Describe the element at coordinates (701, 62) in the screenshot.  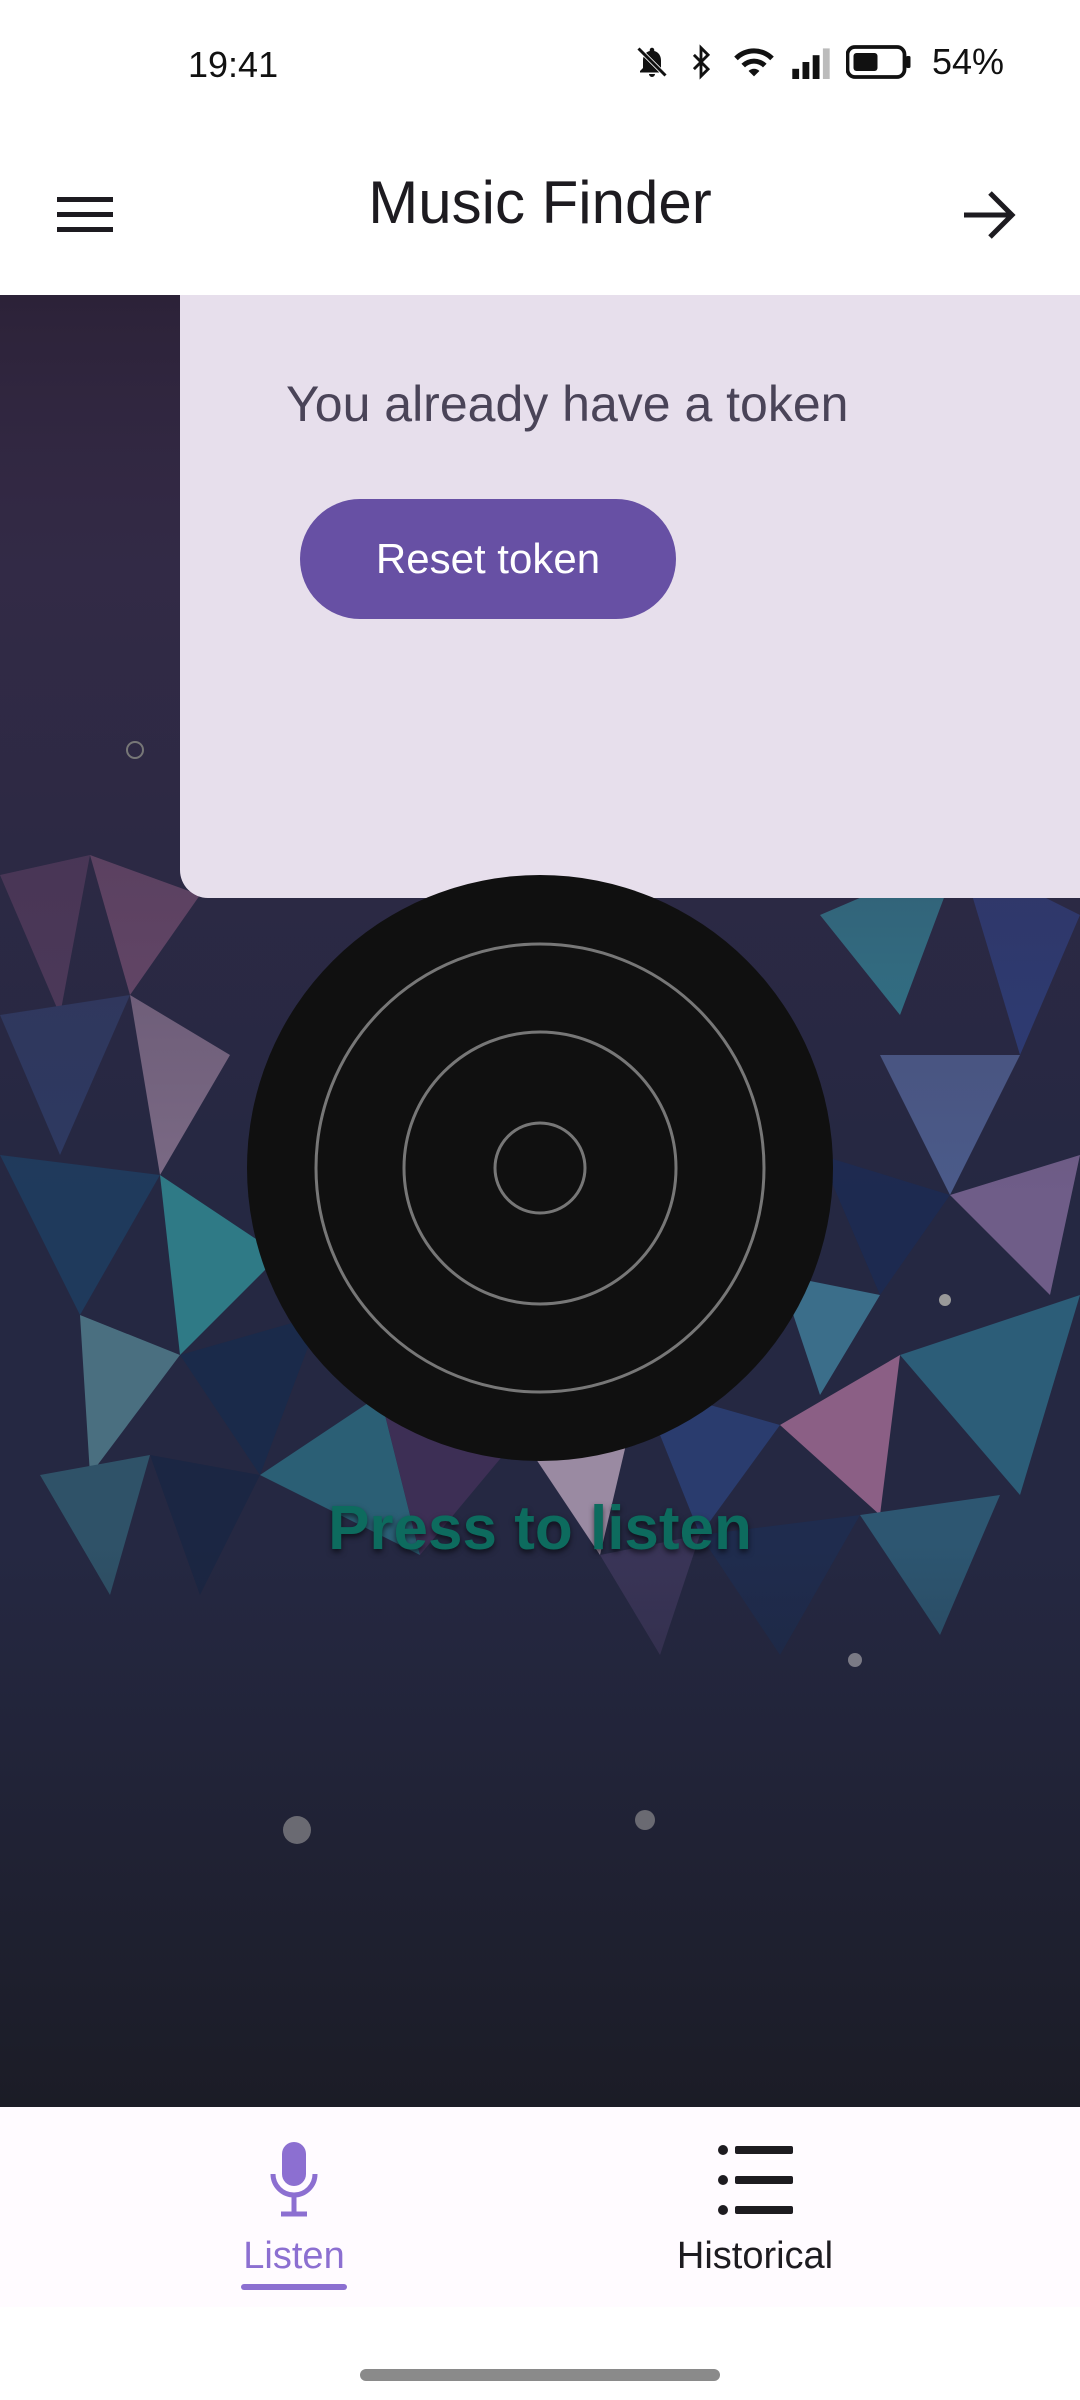
I see `bluetooth-icon` at that location.